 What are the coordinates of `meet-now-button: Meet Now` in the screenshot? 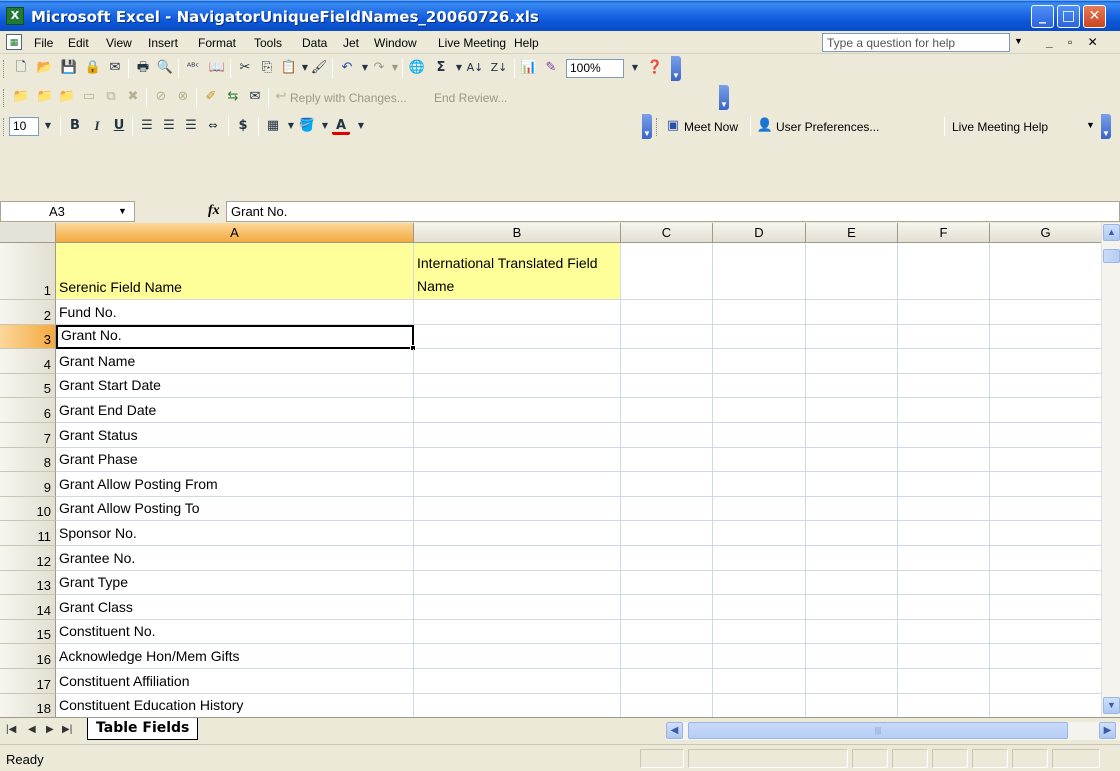 It's located at (711, 127).